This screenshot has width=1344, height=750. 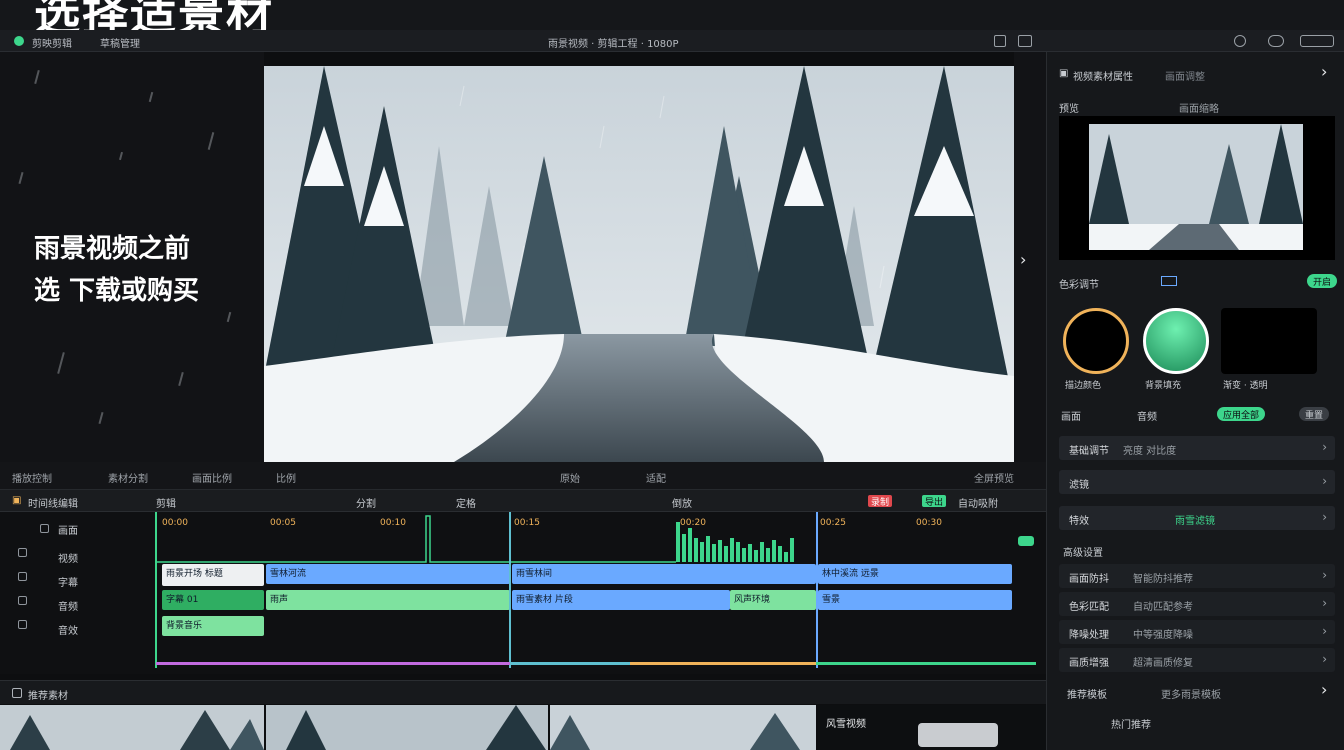 What do you see at coordinates (1089, 607) in the screenshot?
I see `row-label: 色彩匹配` at bounding box center [1089, 607].